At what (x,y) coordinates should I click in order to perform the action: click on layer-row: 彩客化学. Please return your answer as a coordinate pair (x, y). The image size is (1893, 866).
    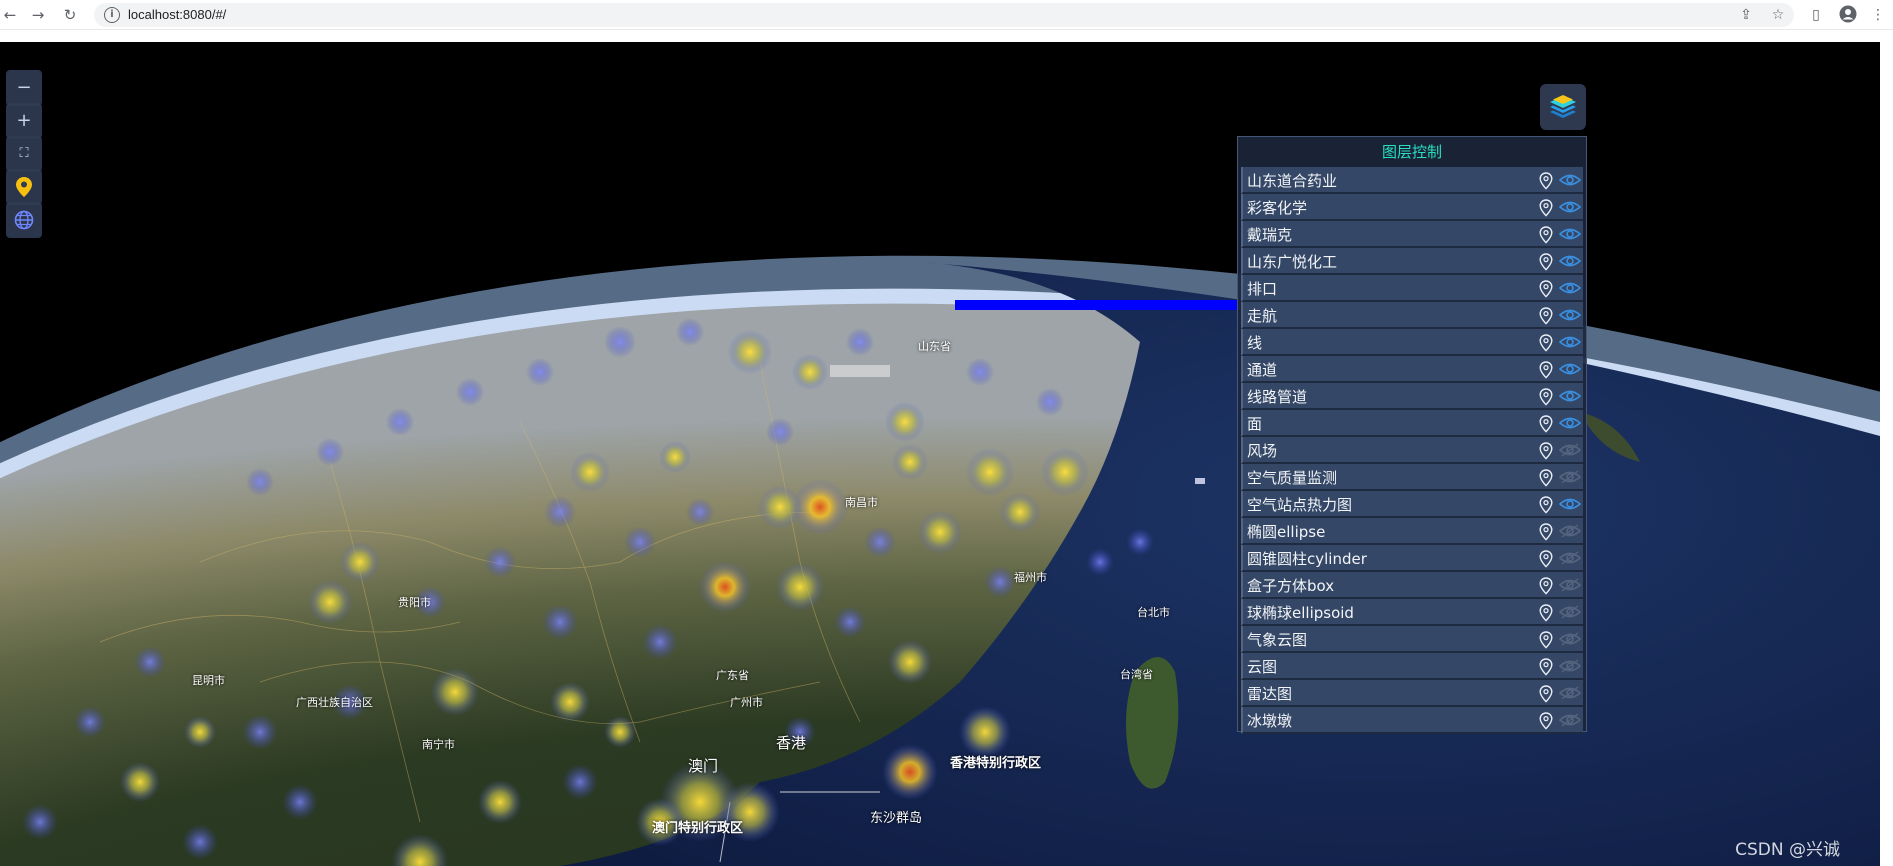
    Looking at the image, I should click on (1412, 207).